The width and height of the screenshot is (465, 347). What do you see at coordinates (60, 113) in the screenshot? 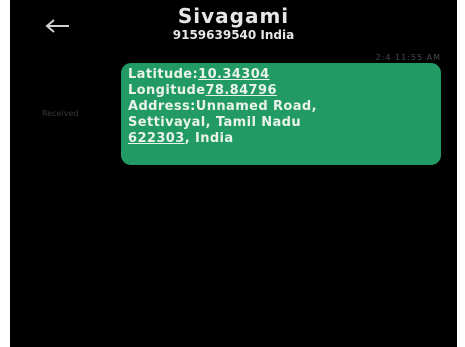
I see `received-label: Received` at bounding box center [60, 113].